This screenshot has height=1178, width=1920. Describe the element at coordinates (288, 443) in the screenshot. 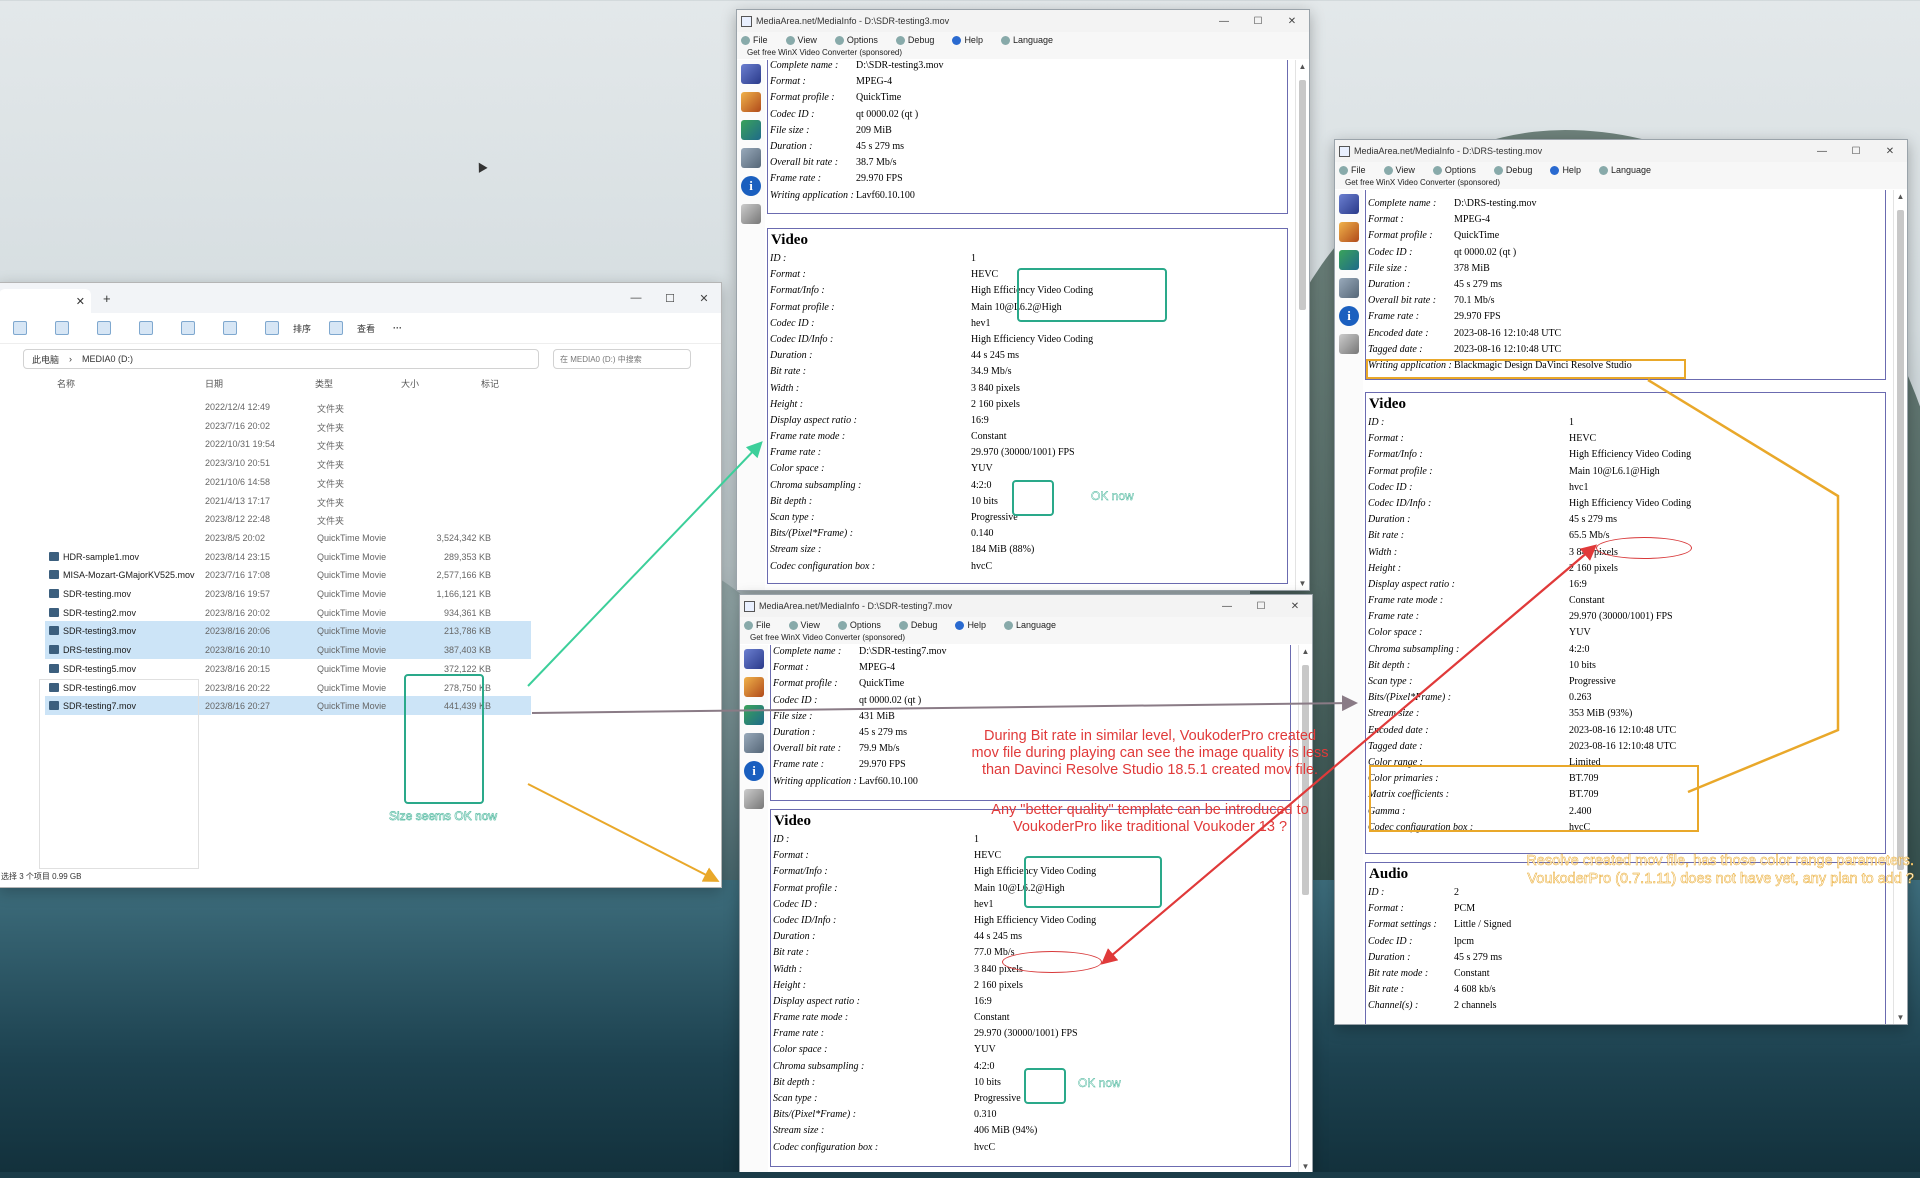

I see `file-row: 2022/10/31 19:54 文件夹` at that location.